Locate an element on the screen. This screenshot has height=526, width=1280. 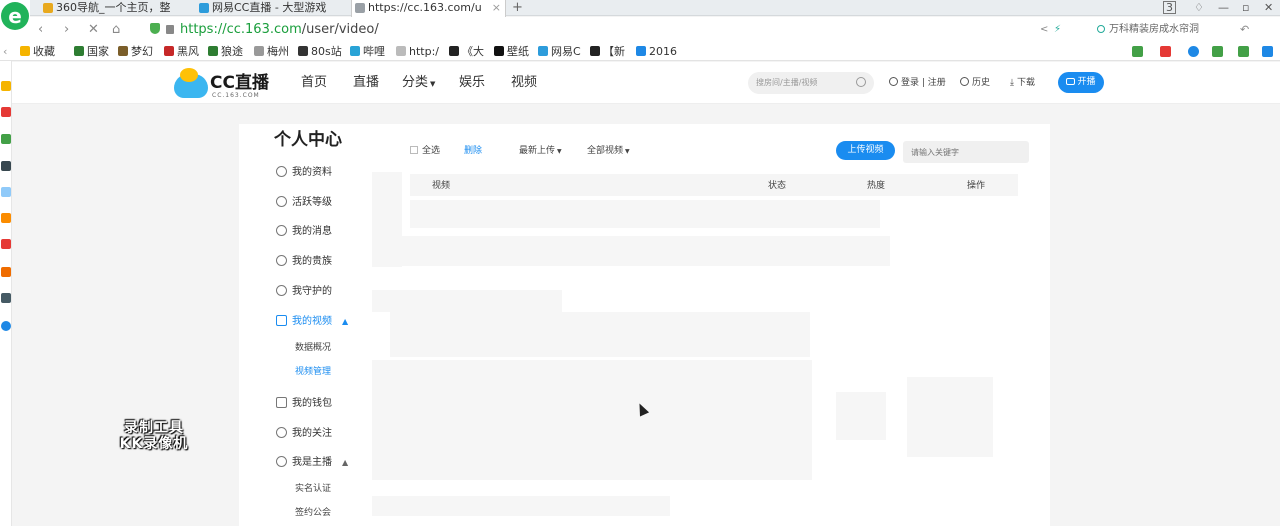
login-register: 登录 | 注册 is located at coordinates (917, 83).